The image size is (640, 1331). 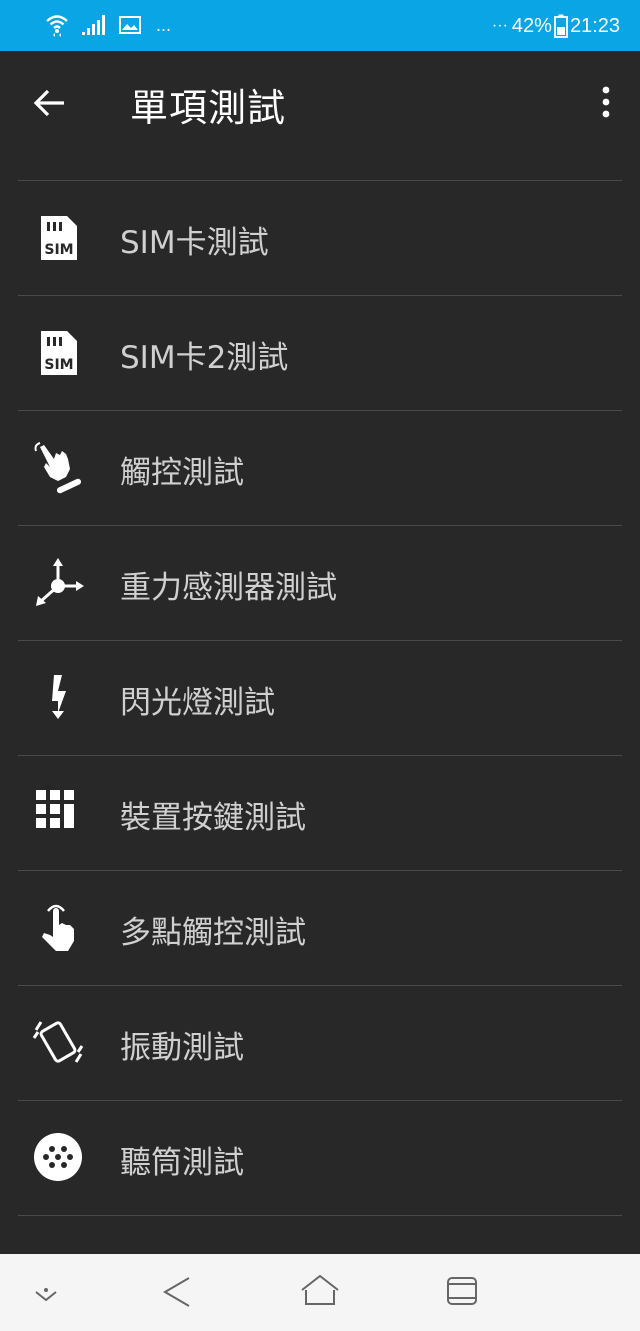 I want to click on overflow-menu-button, so click(x=606, y=103).